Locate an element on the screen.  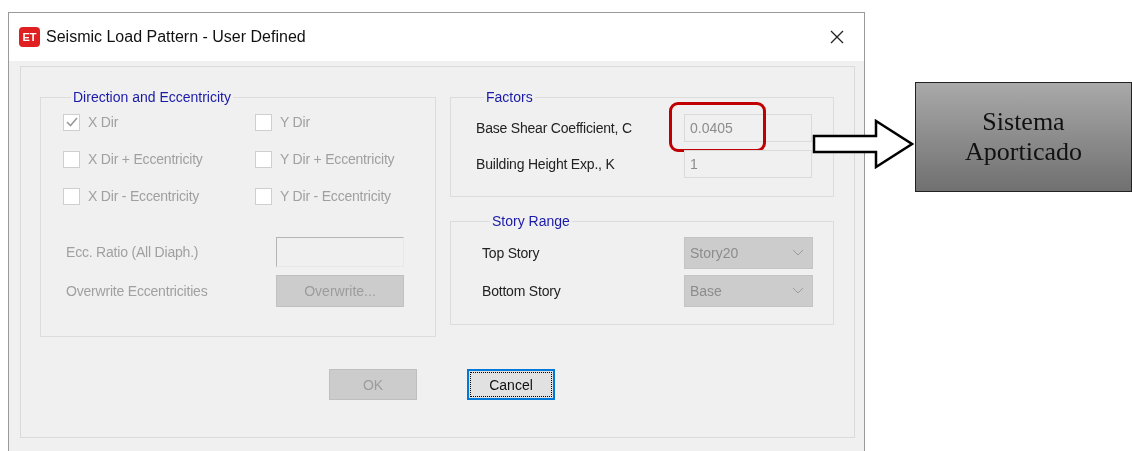
field-label: Base Shear Coefficient, C is located at coordinates (554, 128).